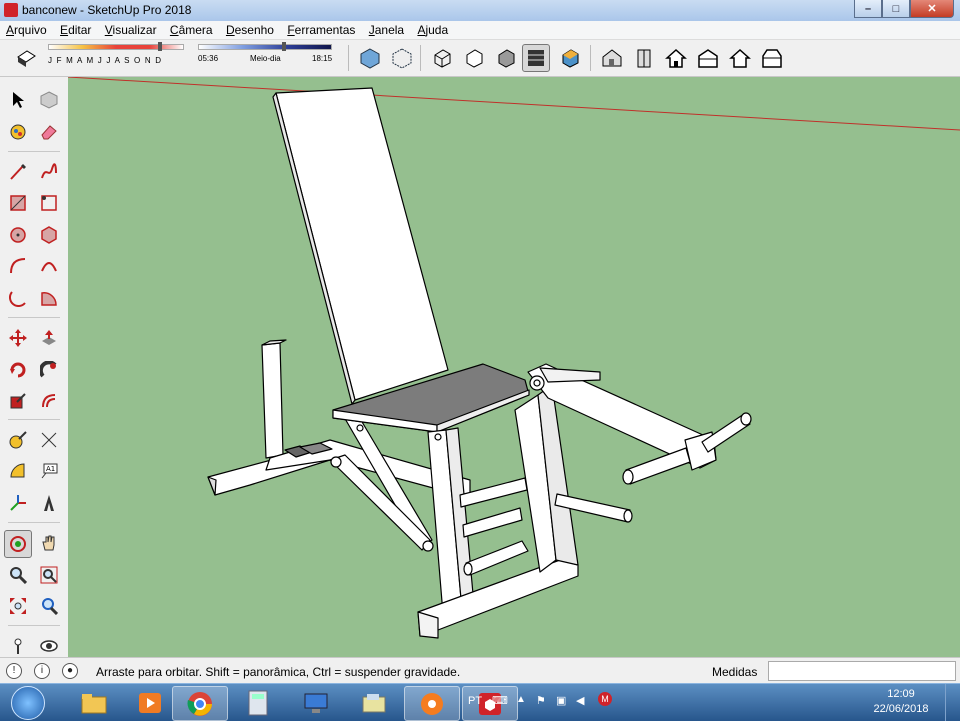  I want to click on menu-editar: Editar, so click(74, 29).